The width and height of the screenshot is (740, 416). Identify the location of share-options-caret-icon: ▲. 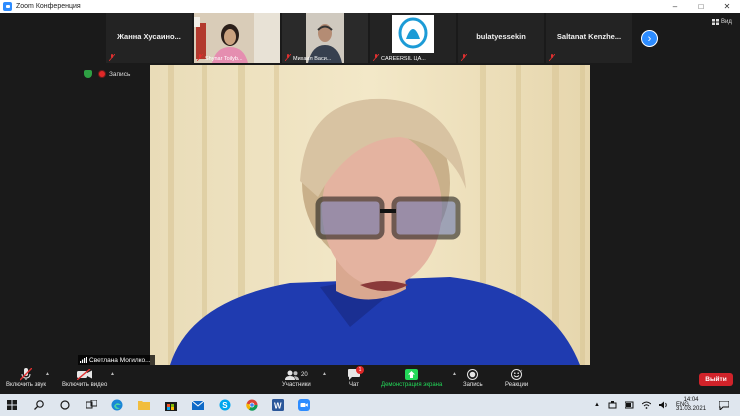
(454, 374).